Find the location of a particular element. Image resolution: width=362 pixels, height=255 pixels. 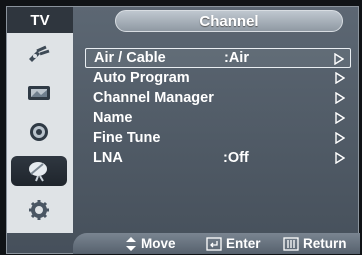

menu-item-value: :Off is located at coordinates (236, 158).